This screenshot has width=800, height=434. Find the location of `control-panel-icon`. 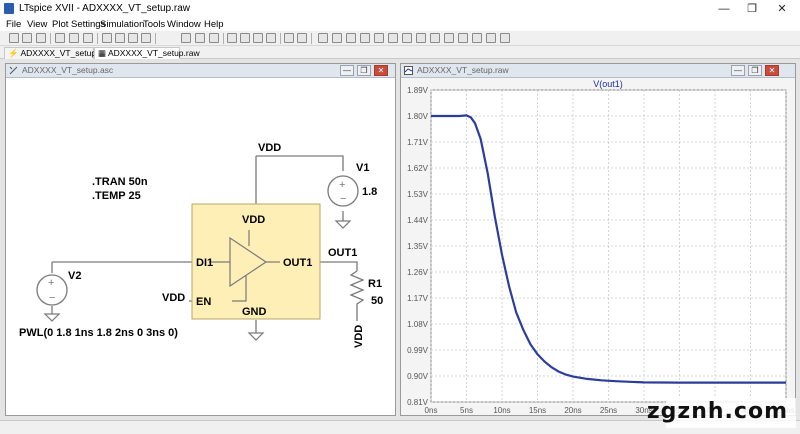

control-panel-icon is located at coordinates (60, 38).